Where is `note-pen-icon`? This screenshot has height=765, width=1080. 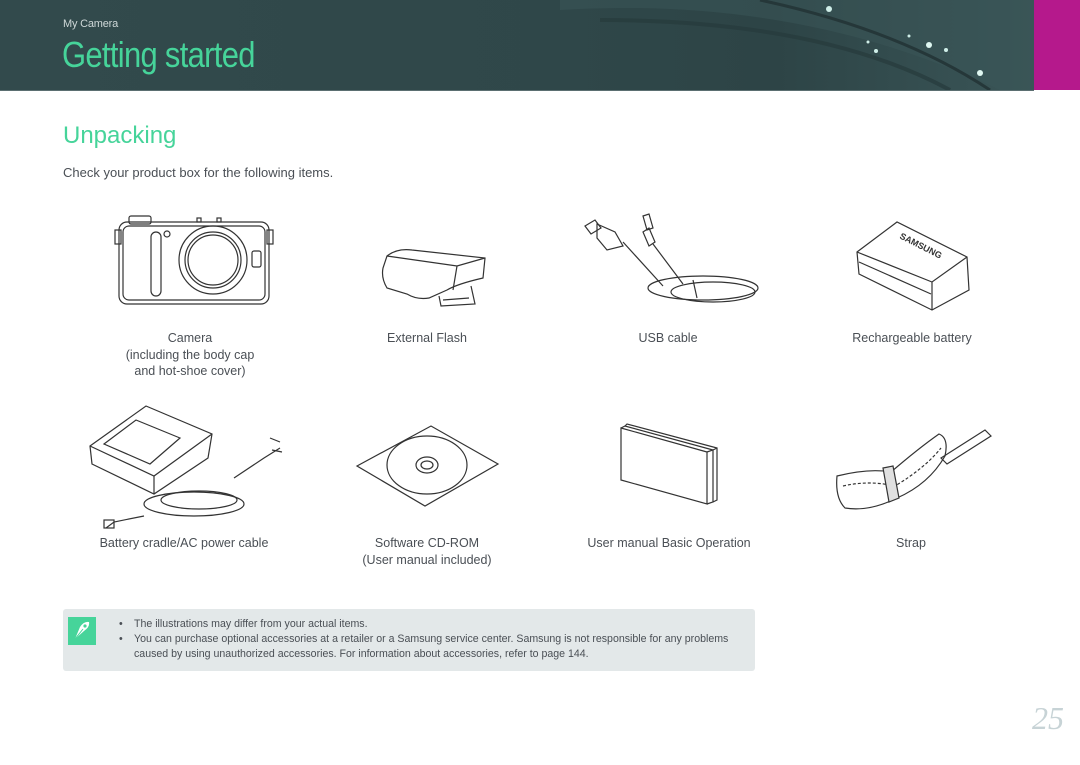 note-pen-icon is located at coordinates (82, 631).